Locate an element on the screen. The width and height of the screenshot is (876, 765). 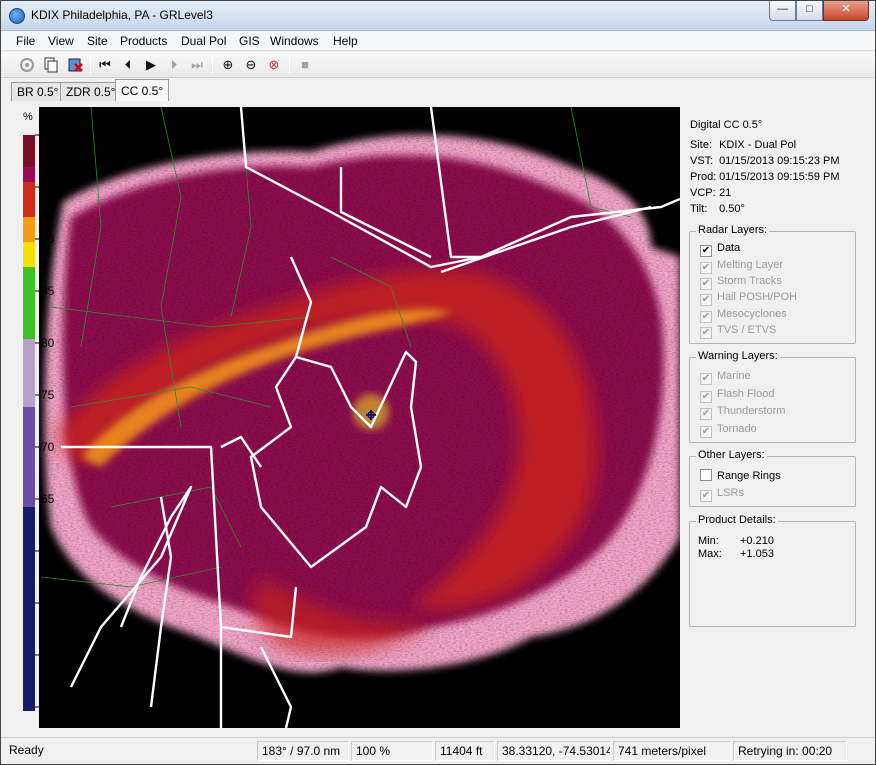
app-icon is located at coordinates (17, 16).